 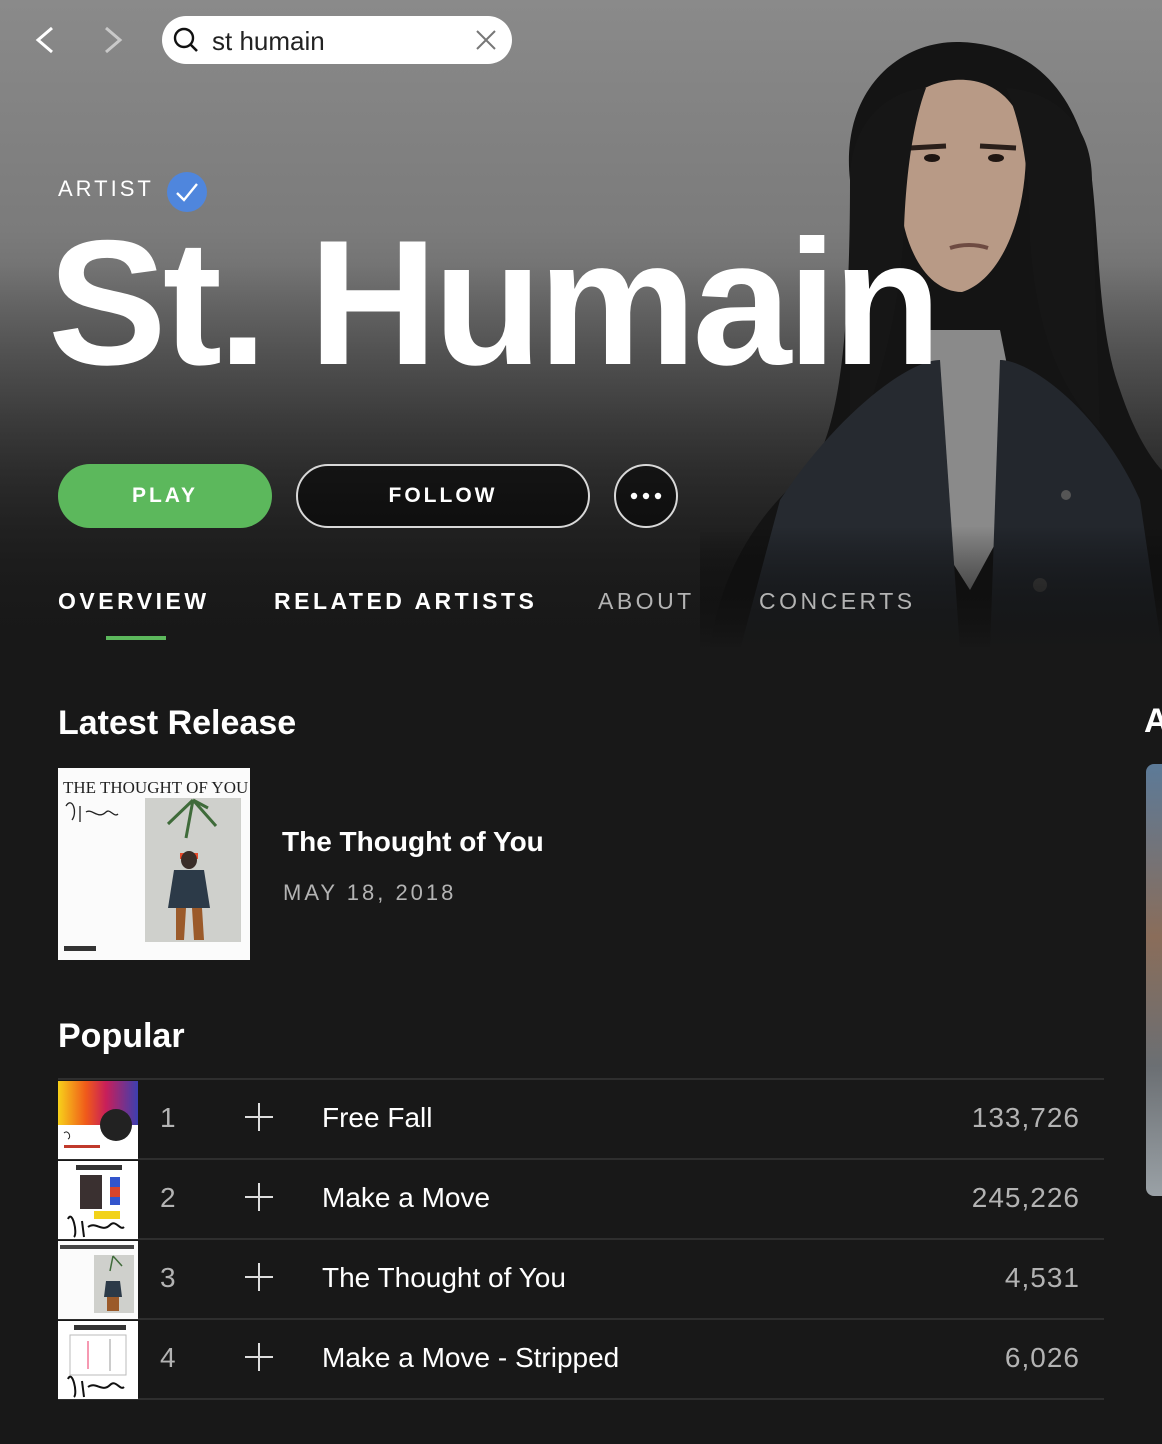 What do you see at coordinates (646, 601) in the screenshot?
I see `tab-about: ABOUT` at bounding box center [646, 601].